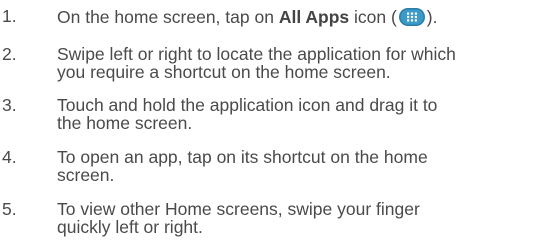 This screenshot has height=248, width=553. I want to click on step-text-part: icon (, so click(373, 17).